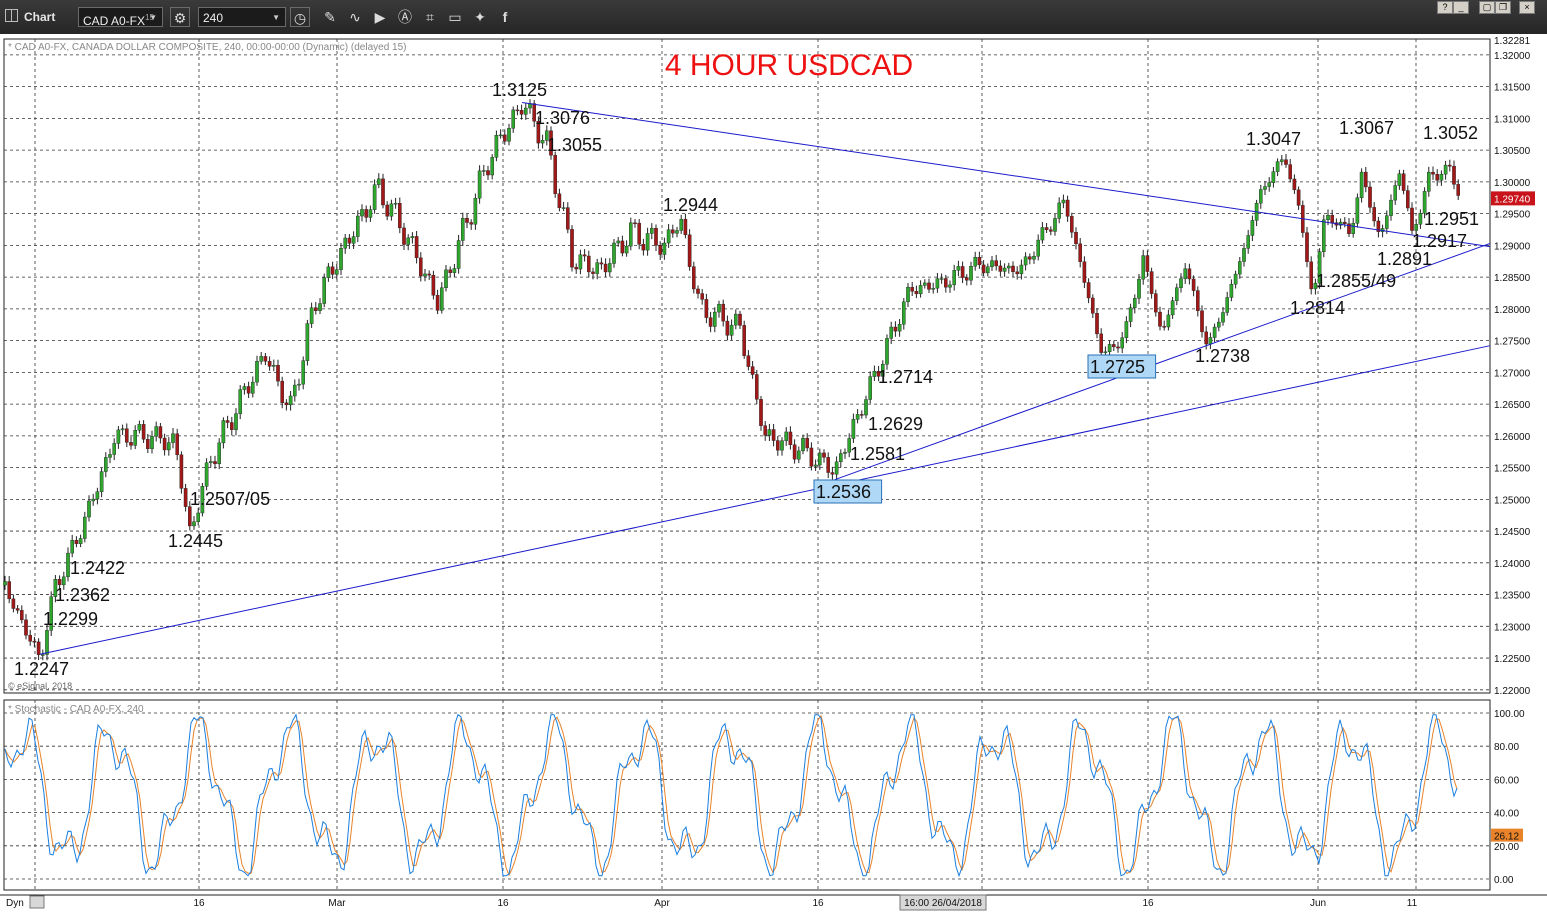 The image size is (1547, 918). I want to click on dyn-label: Dyn, so click(15, 903).